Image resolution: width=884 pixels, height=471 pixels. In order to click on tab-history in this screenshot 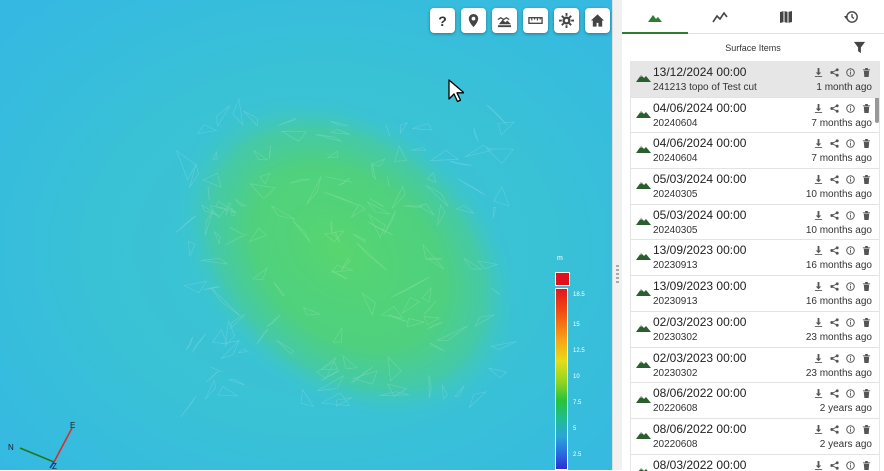, I will do `click(851, 16)`.